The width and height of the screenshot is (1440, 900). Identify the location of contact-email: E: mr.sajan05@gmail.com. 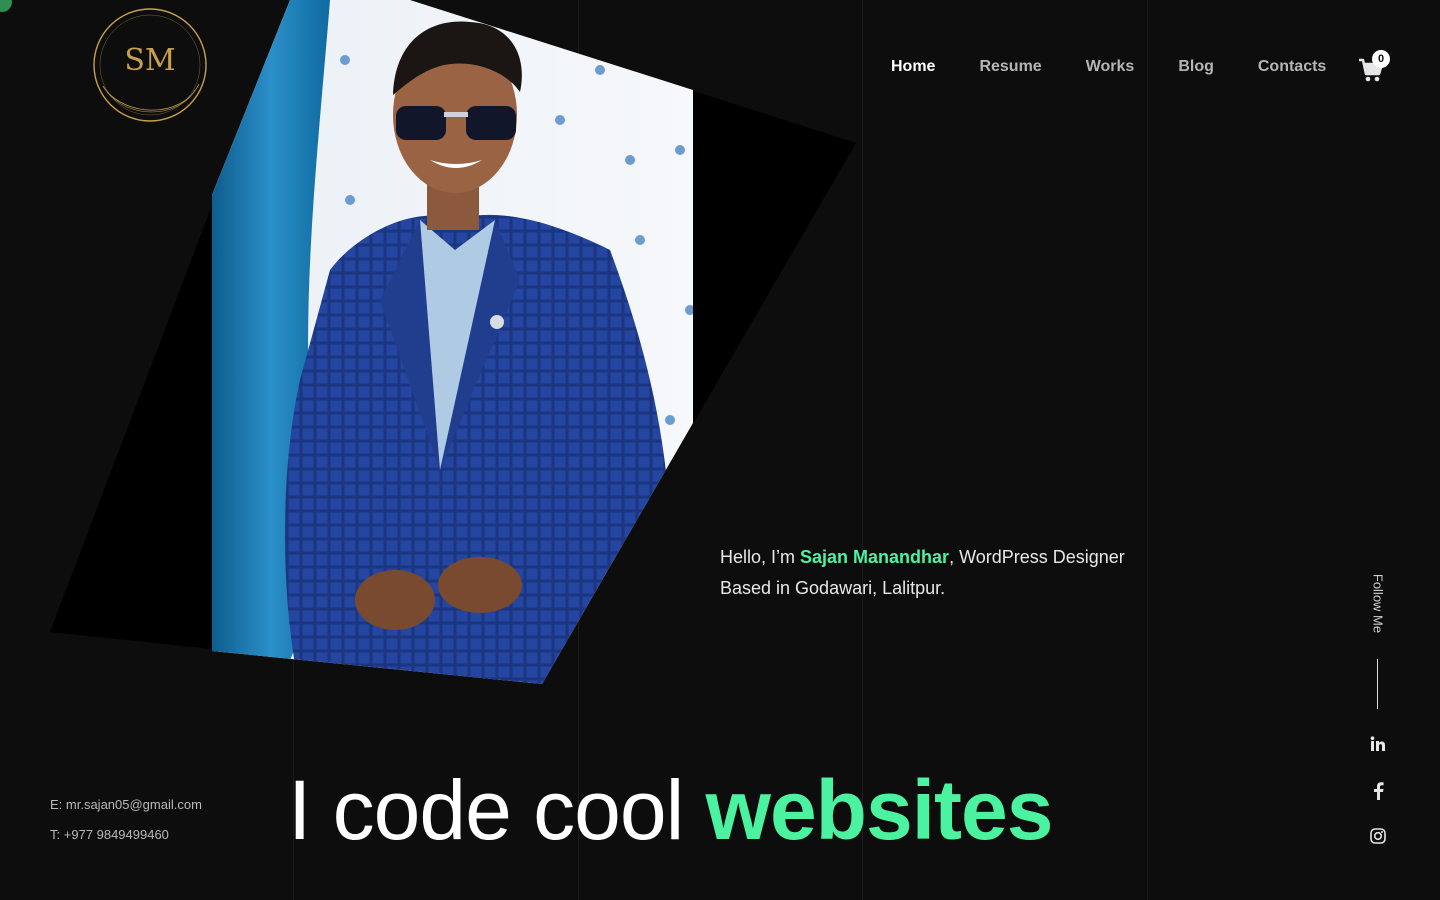
(126, 812).